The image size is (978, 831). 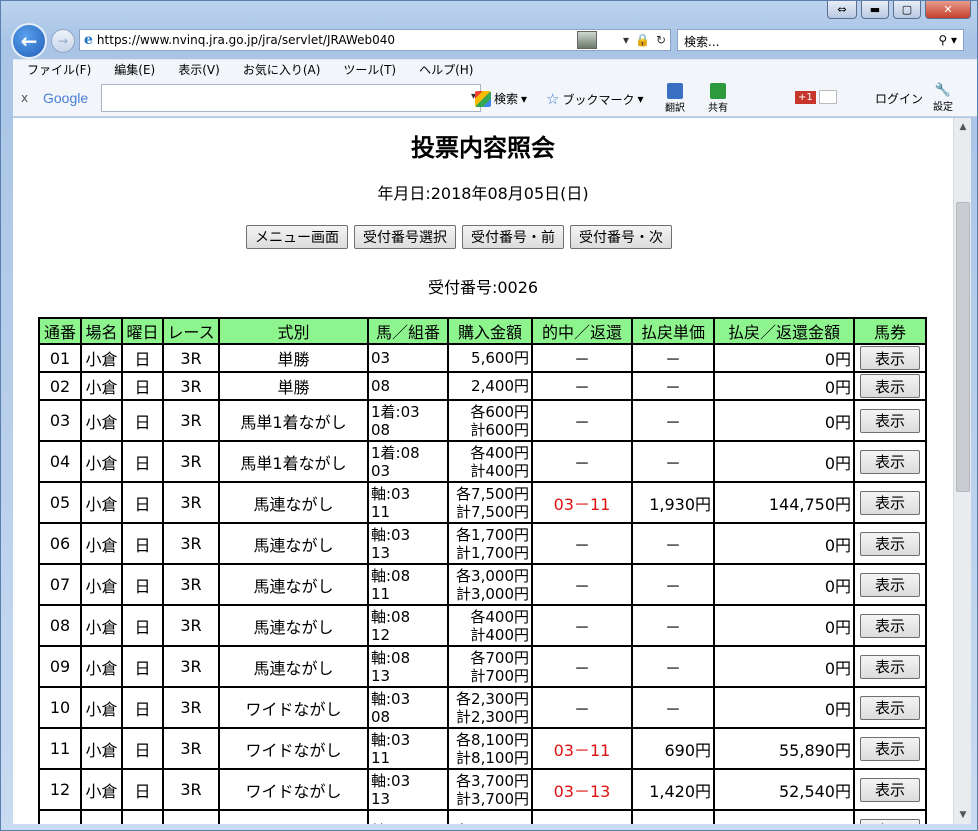 I want to click on vertical-scrollbar: ▲ ▼, so click(x=962, y=471).